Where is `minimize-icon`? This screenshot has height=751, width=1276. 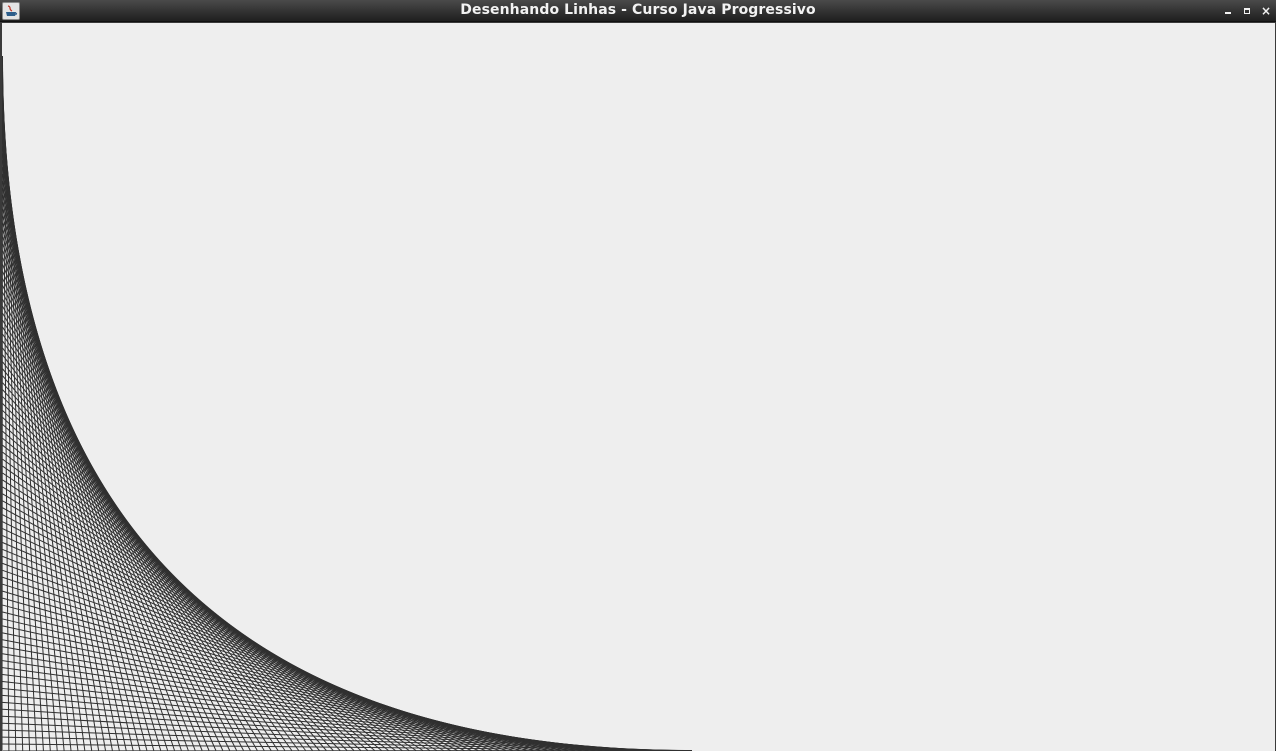 minimize-icon is located at coordinates (1228, 13).